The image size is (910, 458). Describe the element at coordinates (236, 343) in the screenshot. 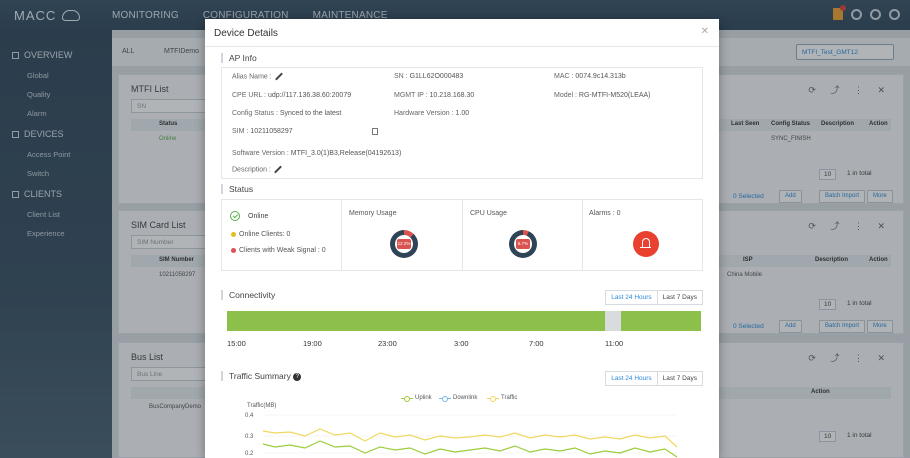

I see `conn-tick: 15:00` at that location.